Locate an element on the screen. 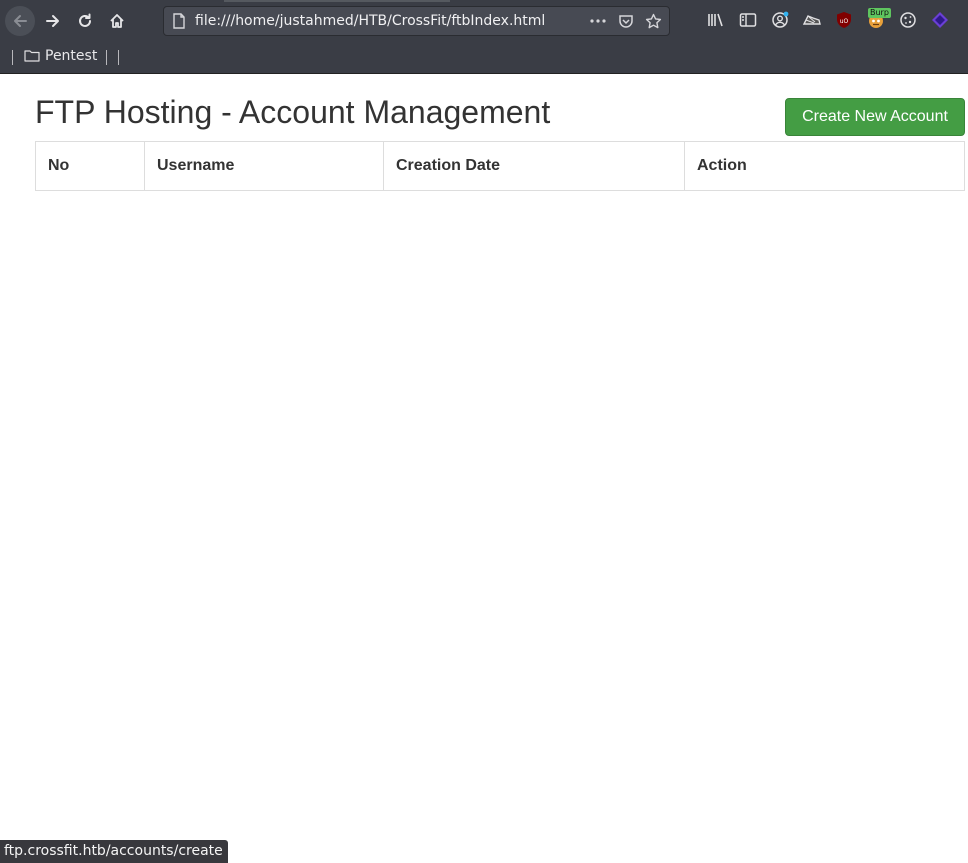 The height and width of the screenshot is (863, 968). library-icon is located at coordinates (716, 20).